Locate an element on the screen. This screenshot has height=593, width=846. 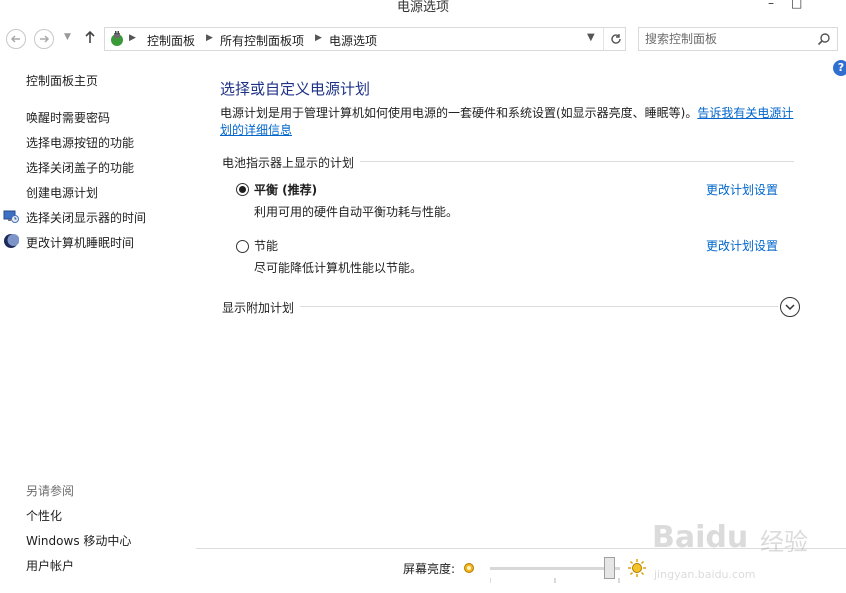
brightness-slider-track is located at coordinates (555, 568).